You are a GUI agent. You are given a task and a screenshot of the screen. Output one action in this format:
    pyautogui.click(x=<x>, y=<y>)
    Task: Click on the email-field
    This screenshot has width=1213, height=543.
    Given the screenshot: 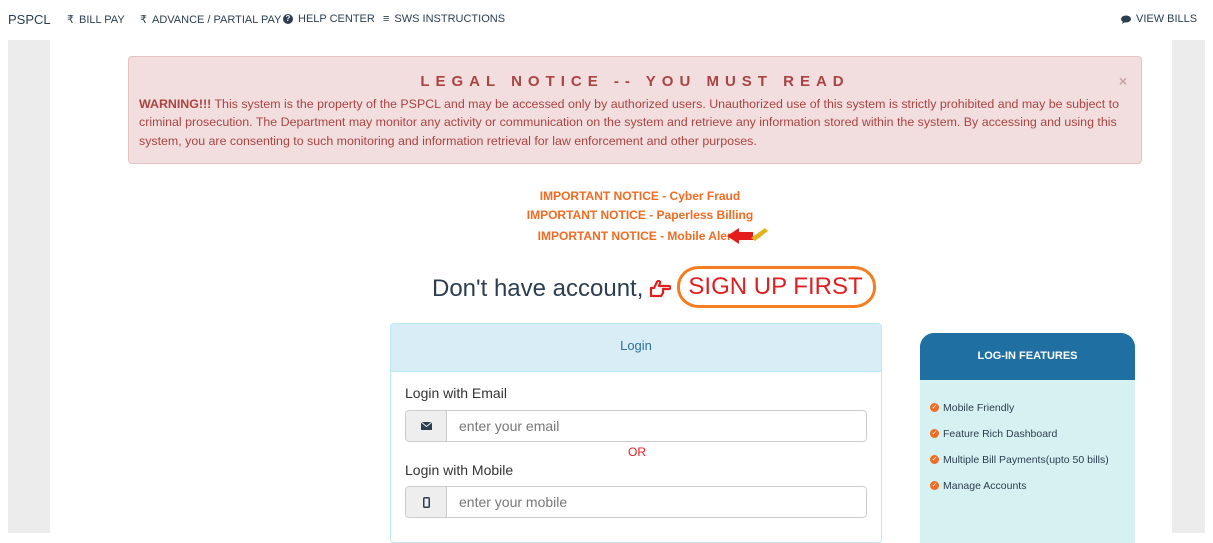 What is the action you would take?
    pyautogui.click(x=656, y=426)
    